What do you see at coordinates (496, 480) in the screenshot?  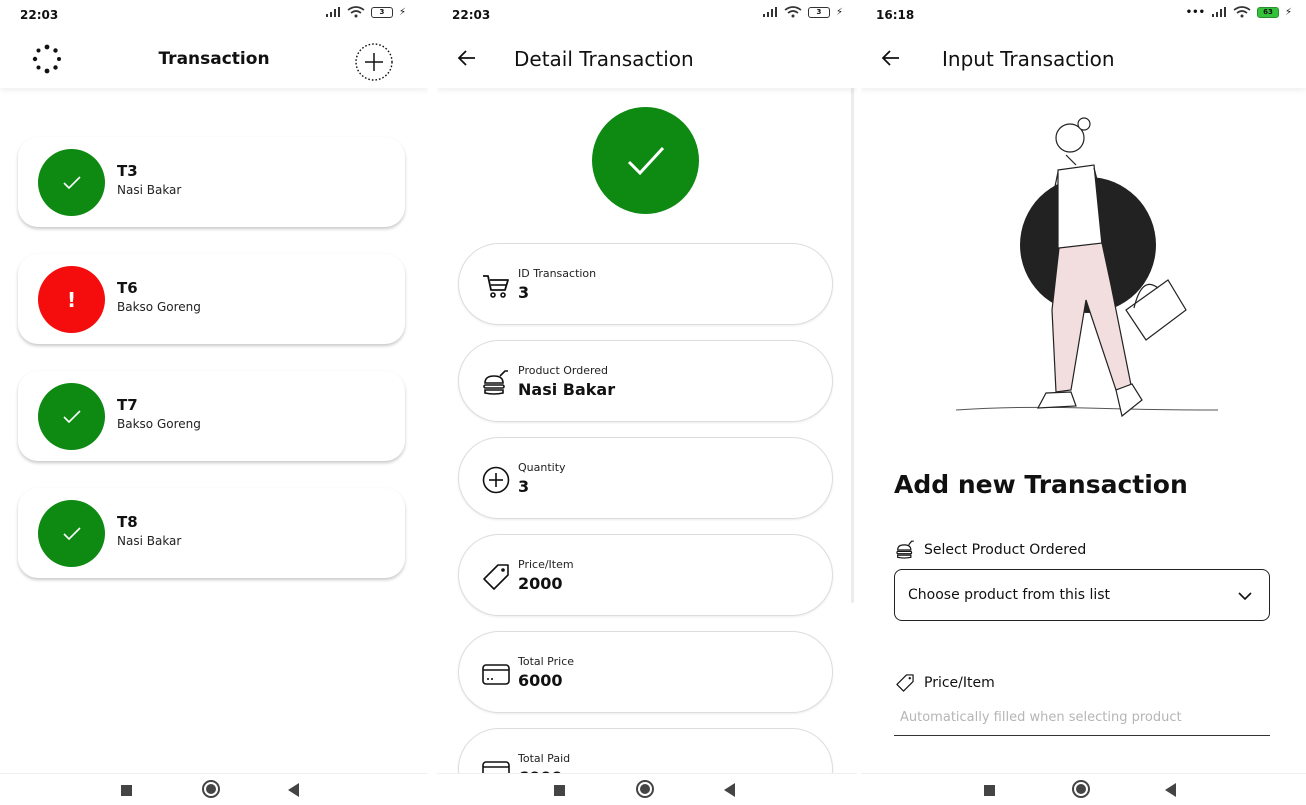 I see `plus-circle-icon` at bounding box center [496, 480].